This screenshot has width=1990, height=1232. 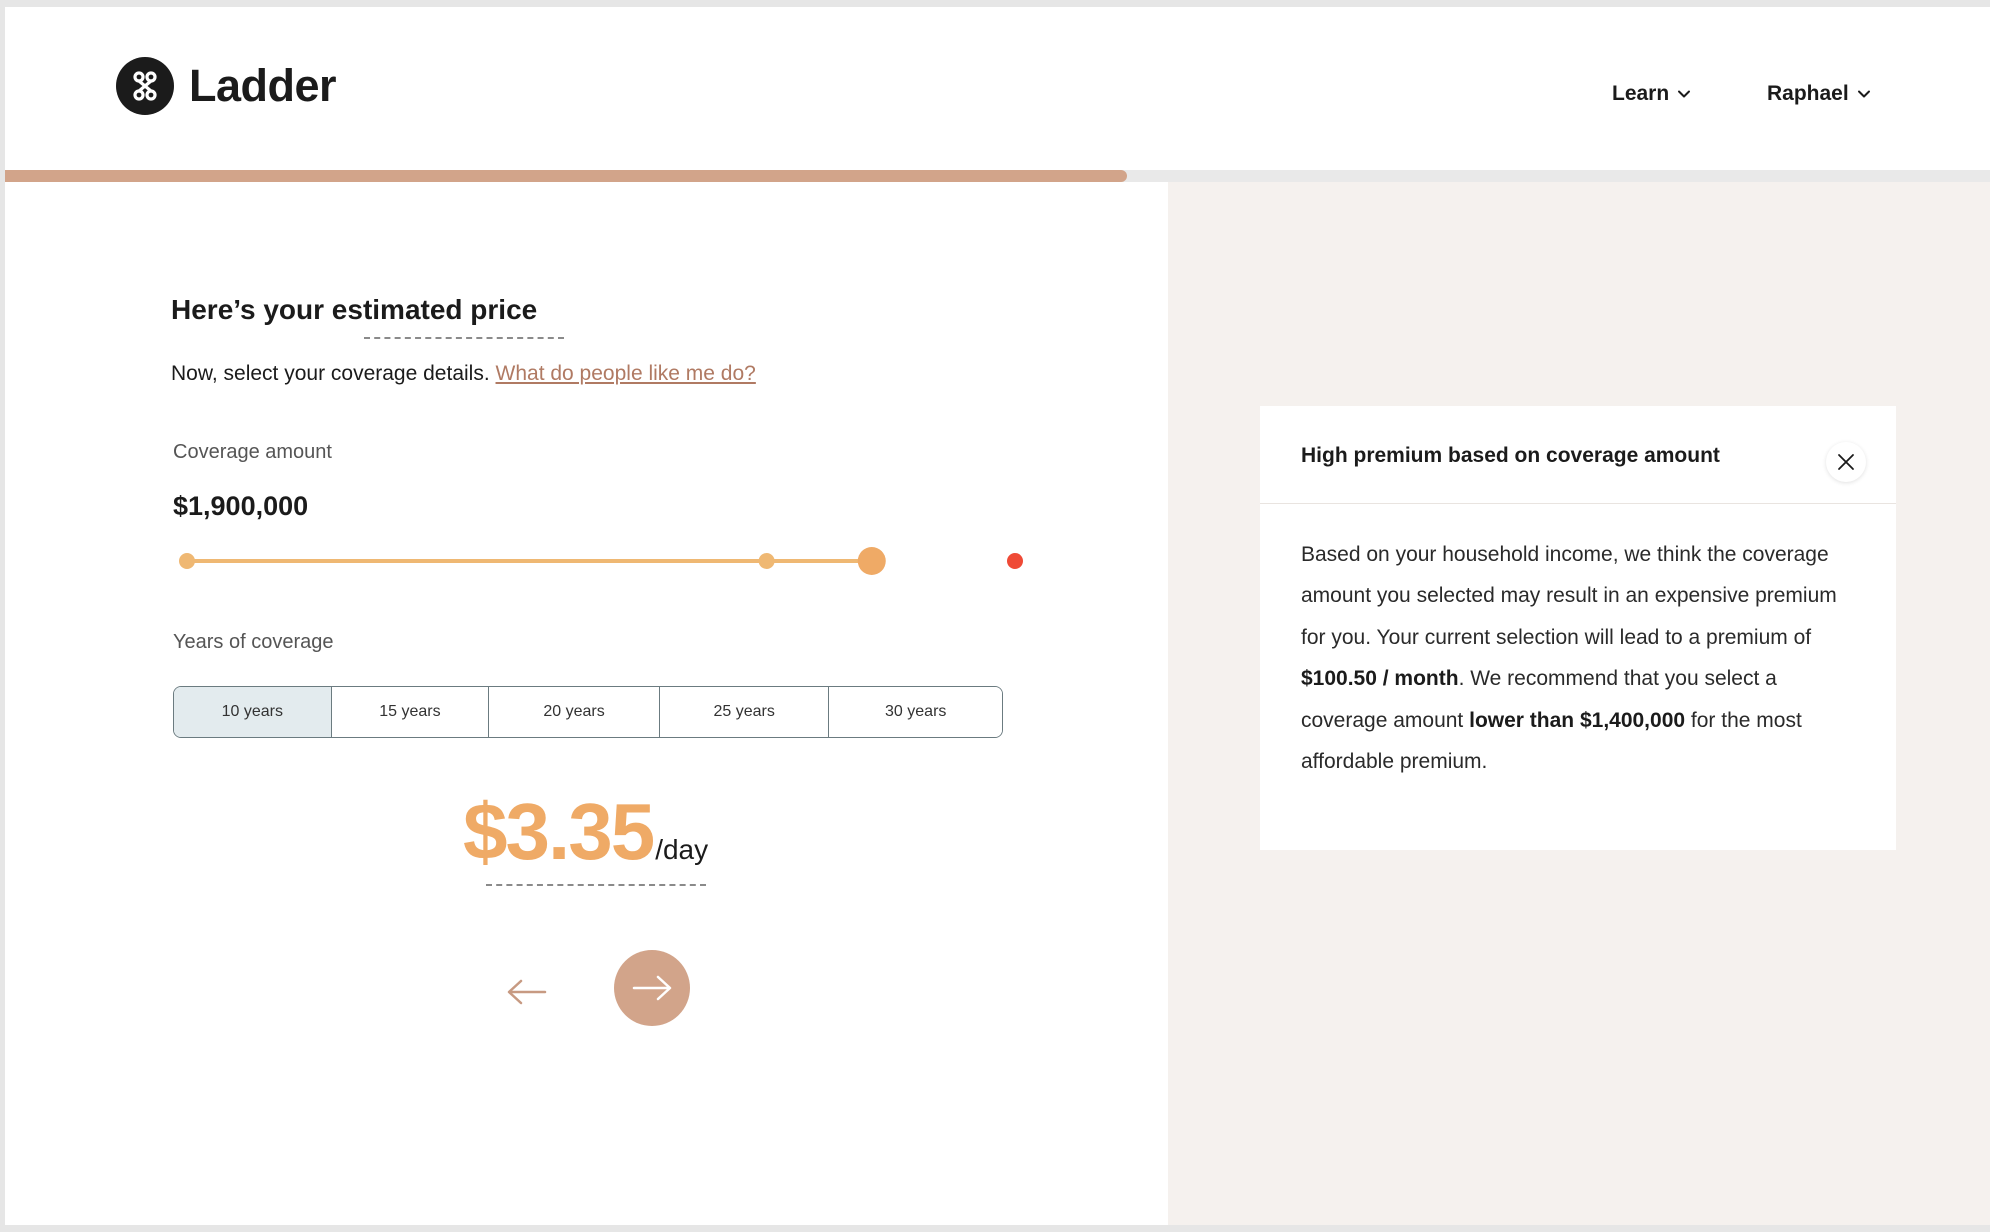 What do you see at coordinates (145, 86) in the screenshot?
I see `ladder-logo-icon` at bounding box center [145, 86].